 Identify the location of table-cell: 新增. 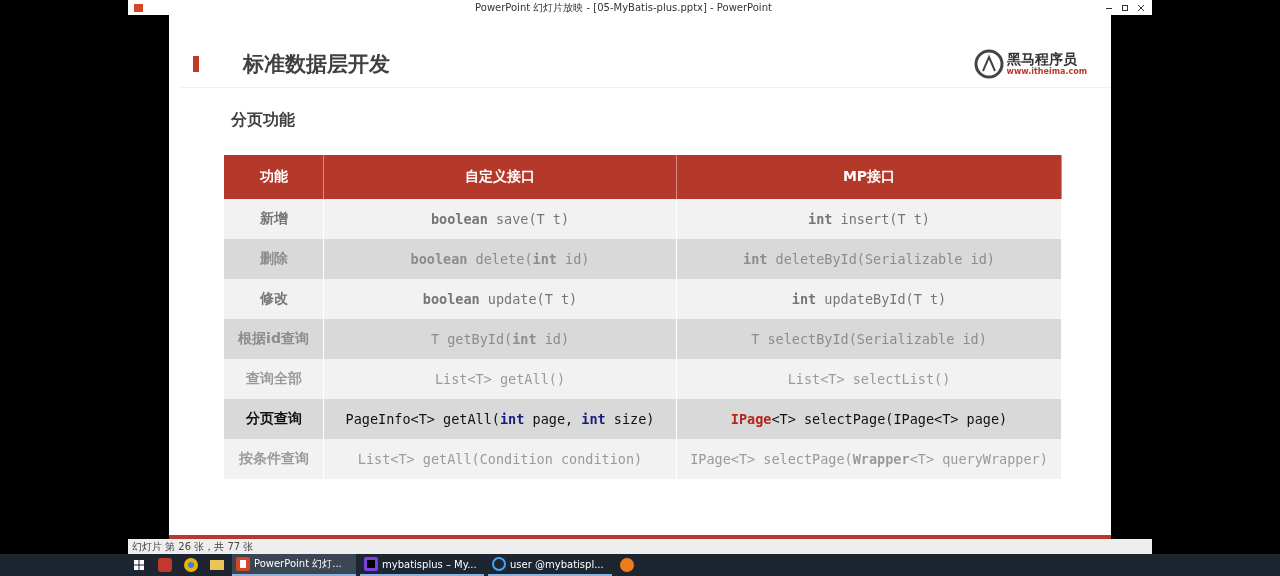
(274, 219).